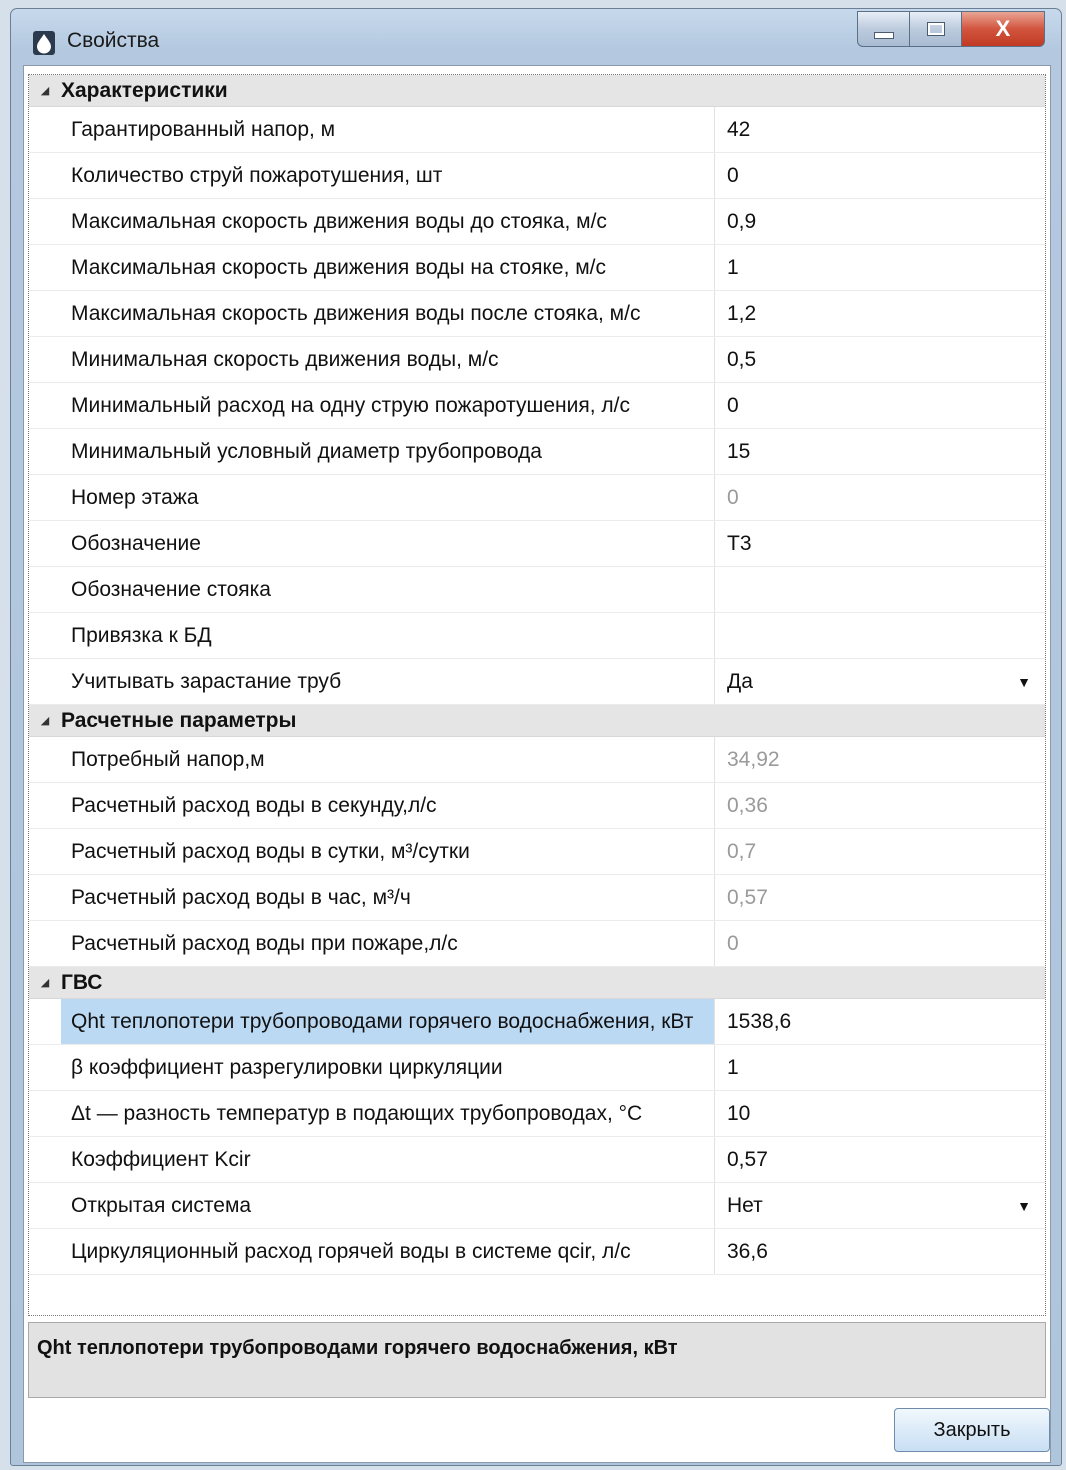 The width and height of the screenshot is (1066, 1470). I want to click on property-row: Потребный напор,м 34,92, so click(537, 760).